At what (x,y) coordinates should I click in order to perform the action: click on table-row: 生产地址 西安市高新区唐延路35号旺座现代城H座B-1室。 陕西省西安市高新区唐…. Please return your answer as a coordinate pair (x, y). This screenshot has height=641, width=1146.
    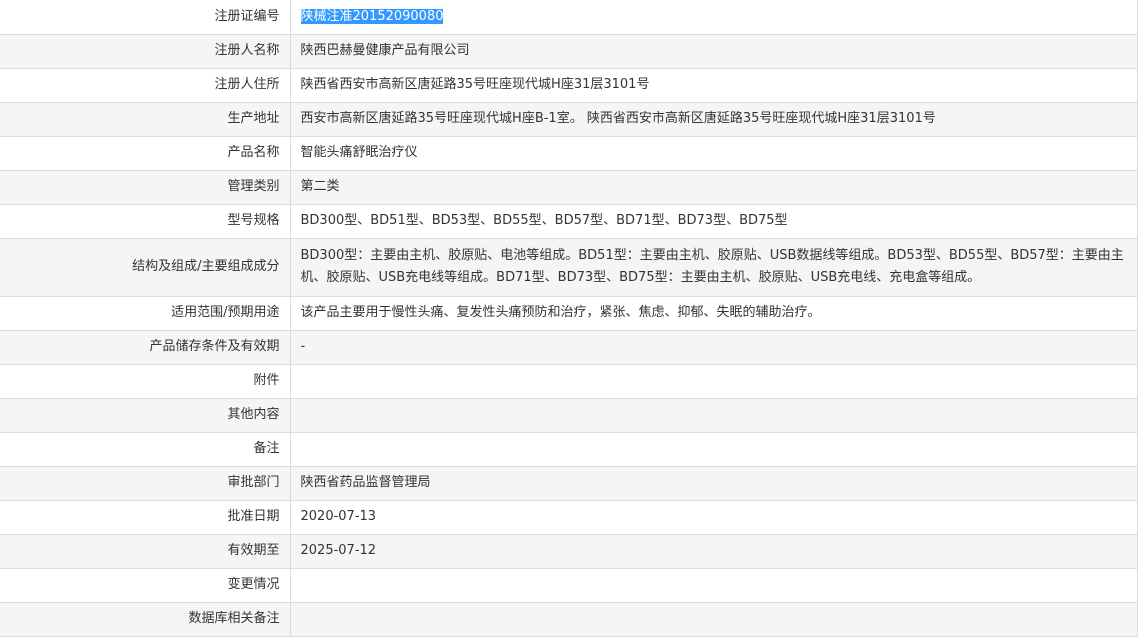
    Looking at the image, I should click on (569, 119).